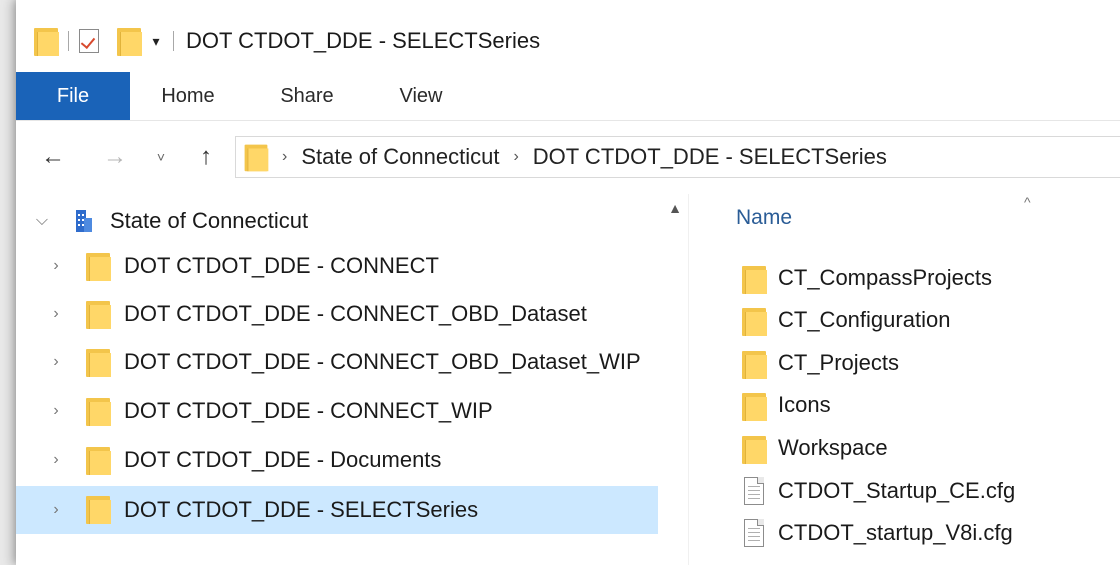  I want to click on tree-item-label: DOT CTDOT_DDE - Documents, so click(283, 459).